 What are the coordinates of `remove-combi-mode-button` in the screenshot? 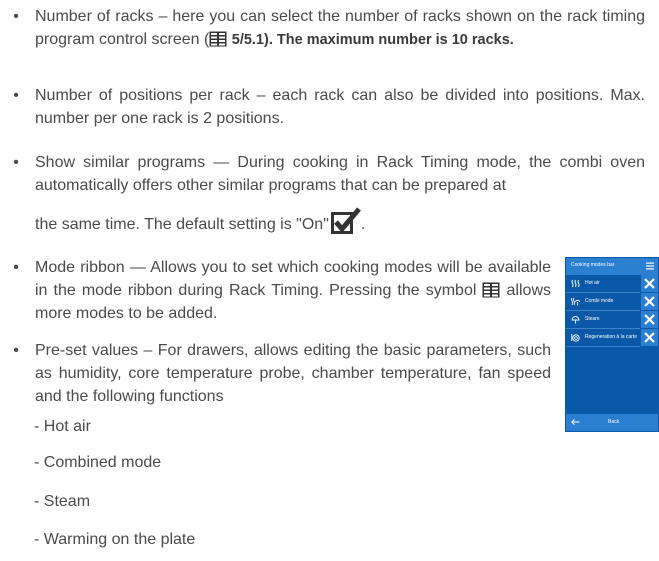 It's located at (649, 301).